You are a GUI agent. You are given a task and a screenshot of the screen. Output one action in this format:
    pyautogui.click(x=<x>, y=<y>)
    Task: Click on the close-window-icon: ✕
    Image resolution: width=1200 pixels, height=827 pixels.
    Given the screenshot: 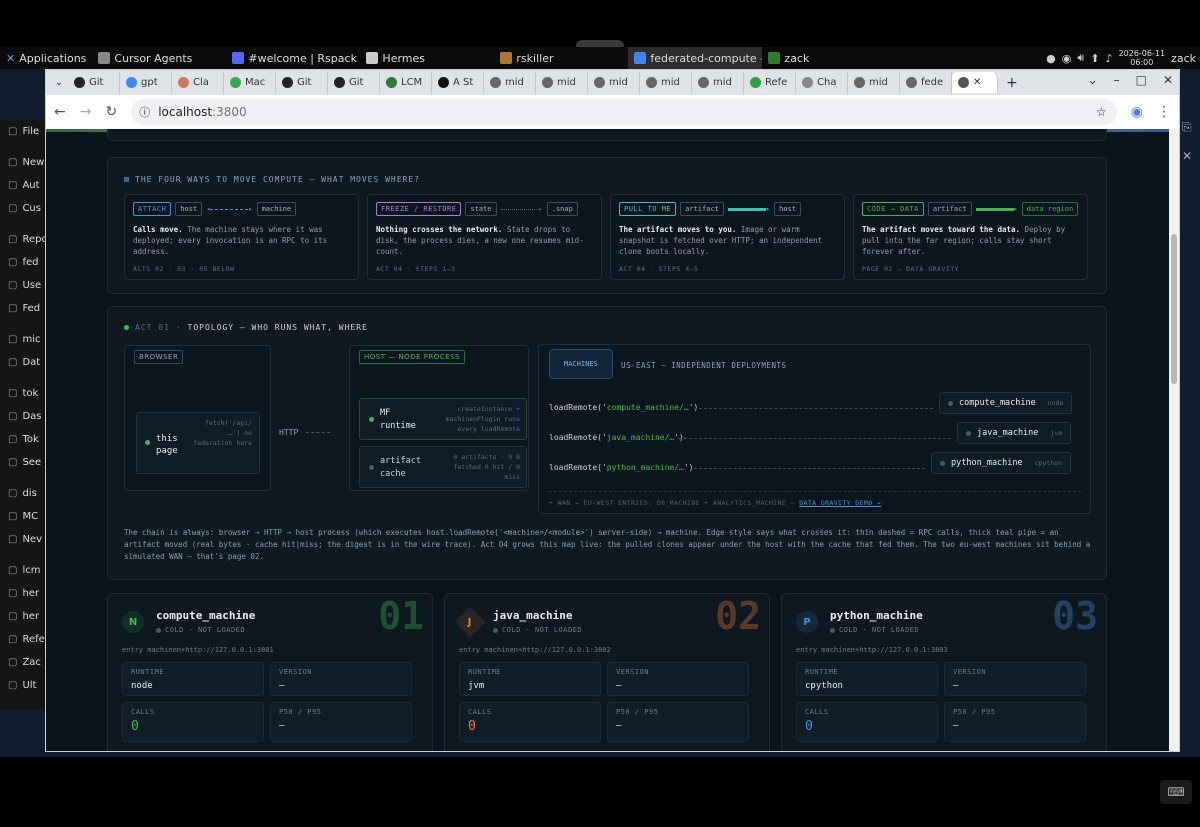 What is the action you would take?
    pyautogui.click(x=1168, y=80)
    